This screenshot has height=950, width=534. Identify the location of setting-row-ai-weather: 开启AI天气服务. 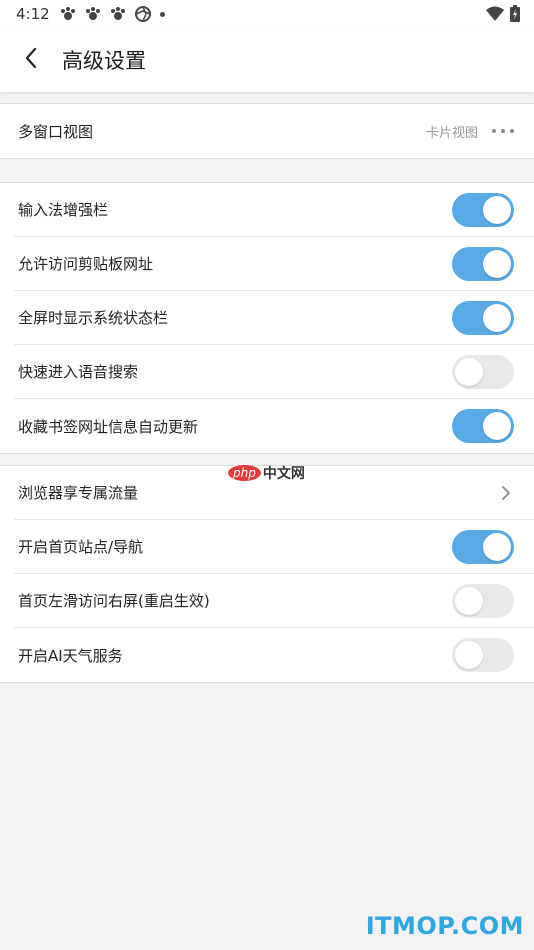
(274, 655).